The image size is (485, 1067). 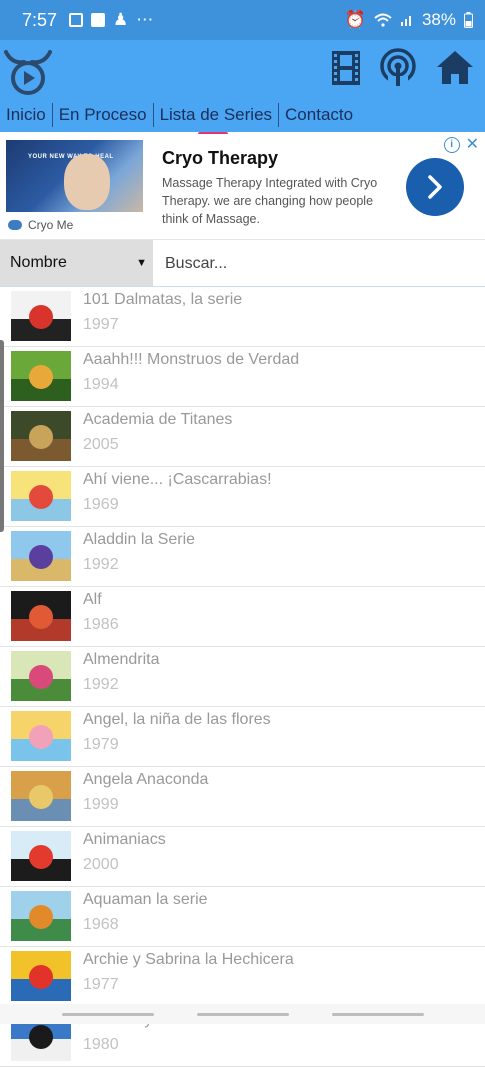 What do you see at coordinates (157, 420) in the screenshot?
I see `series-title: Academia de Titanes` at bounding box center [157, 420].